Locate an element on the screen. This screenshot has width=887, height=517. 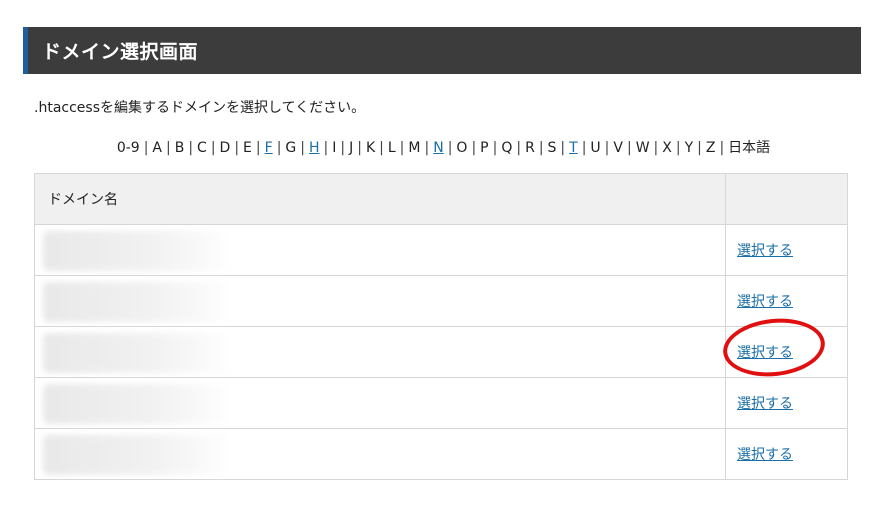
index-letter: G is located at coordinates (291, 148).